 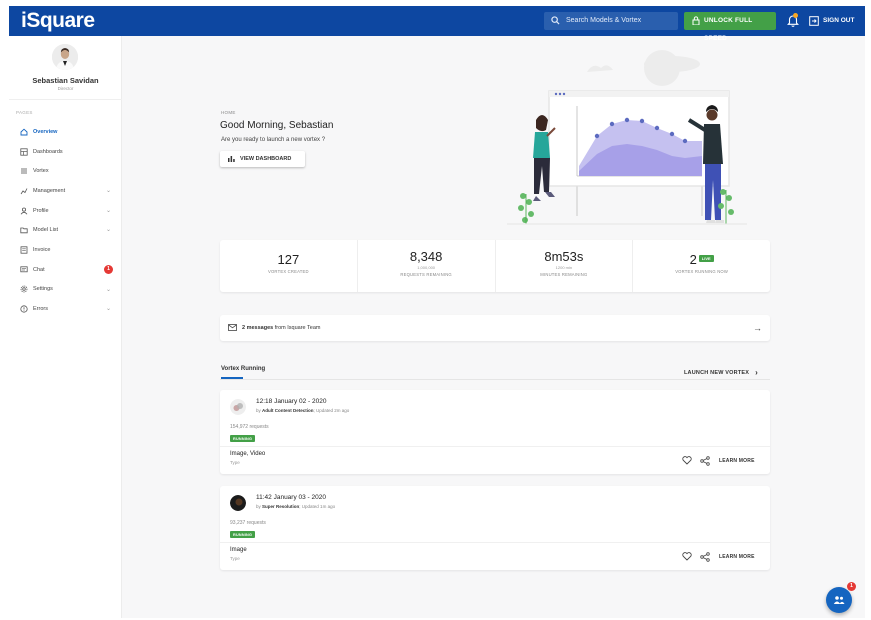 I want to click on mail-icon, so click(x=232, y=327).